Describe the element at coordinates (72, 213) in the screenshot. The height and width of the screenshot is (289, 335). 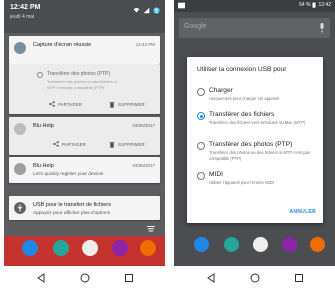
I see `notification-subtitle: Appuyez pour afficher plus d'options` at that location.